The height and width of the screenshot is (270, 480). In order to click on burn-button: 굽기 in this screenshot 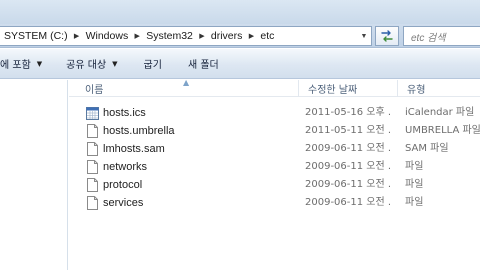, I will do `click(153, 63)`.